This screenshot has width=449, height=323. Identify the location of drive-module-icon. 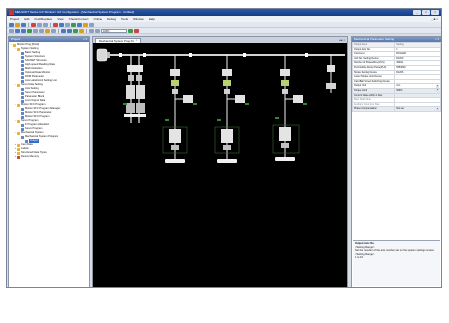
(17, 30).